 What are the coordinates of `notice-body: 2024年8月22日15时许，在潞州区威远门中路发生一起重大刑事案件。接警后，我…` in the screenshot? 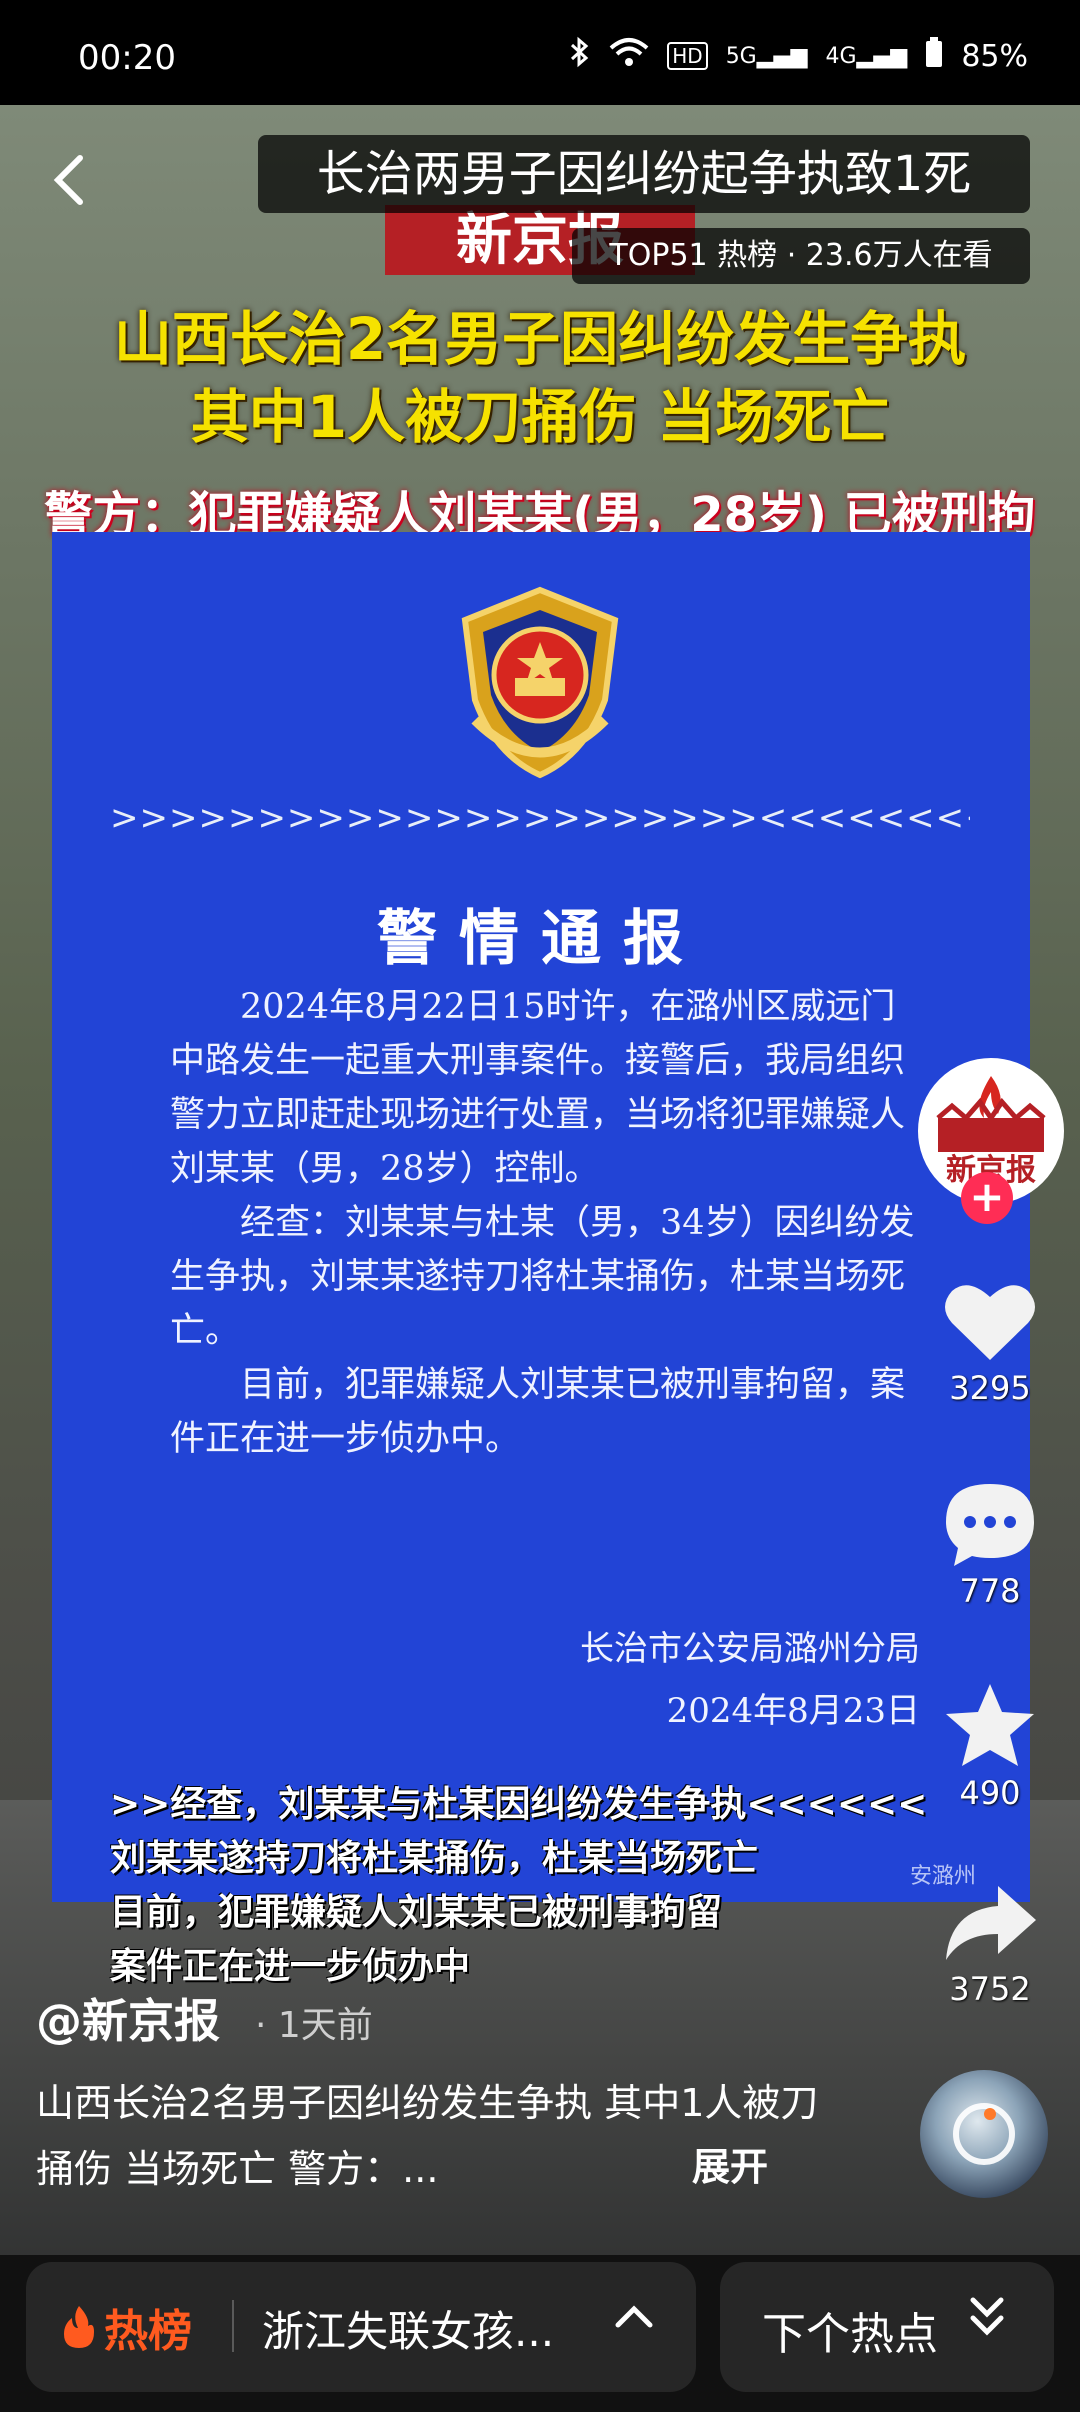 It's located at (545, 1223).